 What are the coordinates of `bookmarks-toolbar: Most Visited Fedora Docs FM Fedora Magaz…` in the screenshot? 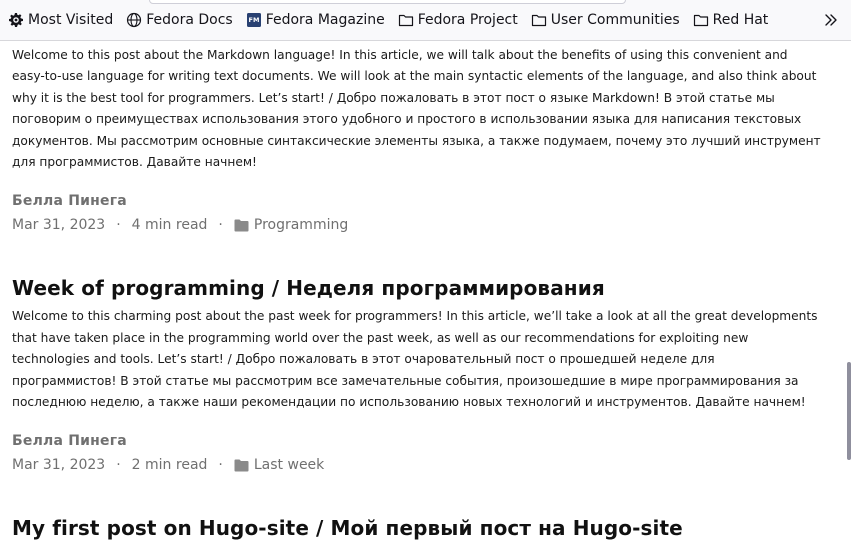 It's located at (425, 20).